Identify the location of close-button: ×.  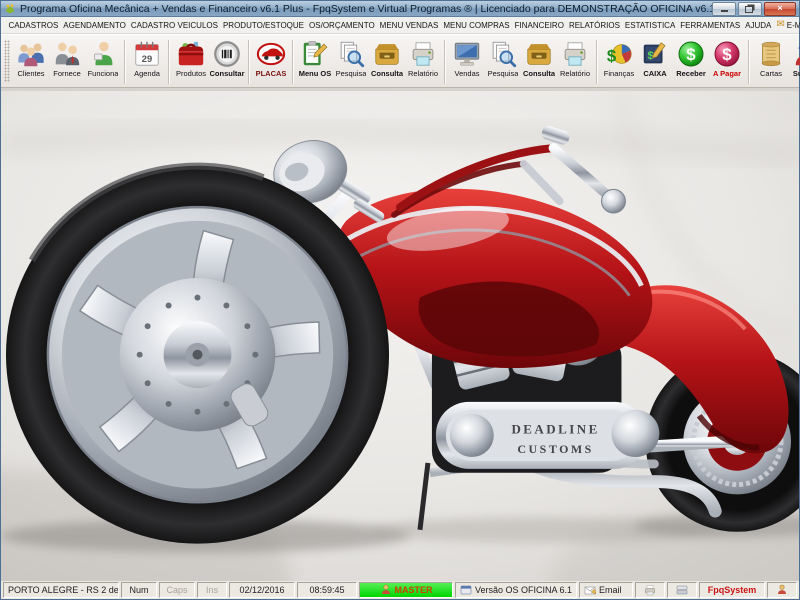
(780, 8).